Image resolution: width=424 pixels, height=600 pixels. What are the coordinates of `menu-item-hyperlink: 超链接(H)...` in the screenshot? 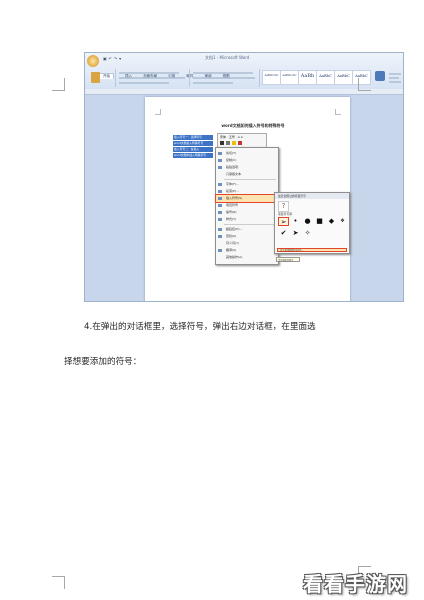 It's located at (247, 229).